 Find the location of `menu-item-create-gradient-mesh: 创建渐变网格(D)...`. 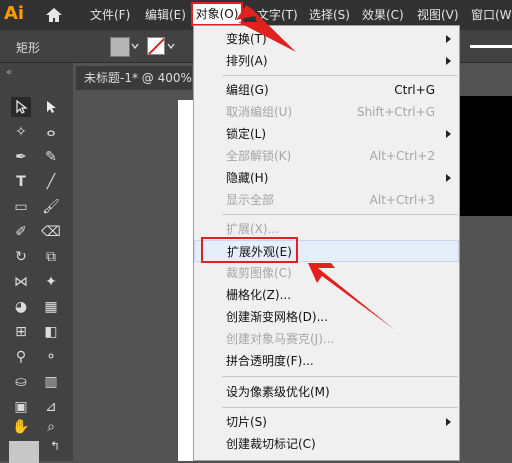

menu-item-create-gradient-mesh: 创建渐变网格(D)... is located at coordinates (326, 317).